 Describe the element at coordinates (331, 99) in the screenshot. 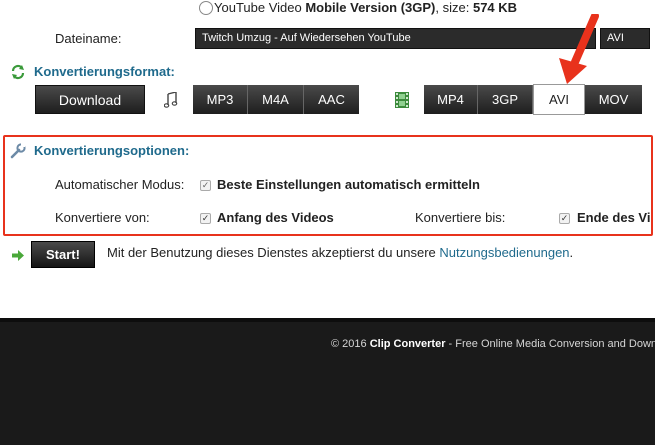

I see `format-aac-button: AAC` at that location.